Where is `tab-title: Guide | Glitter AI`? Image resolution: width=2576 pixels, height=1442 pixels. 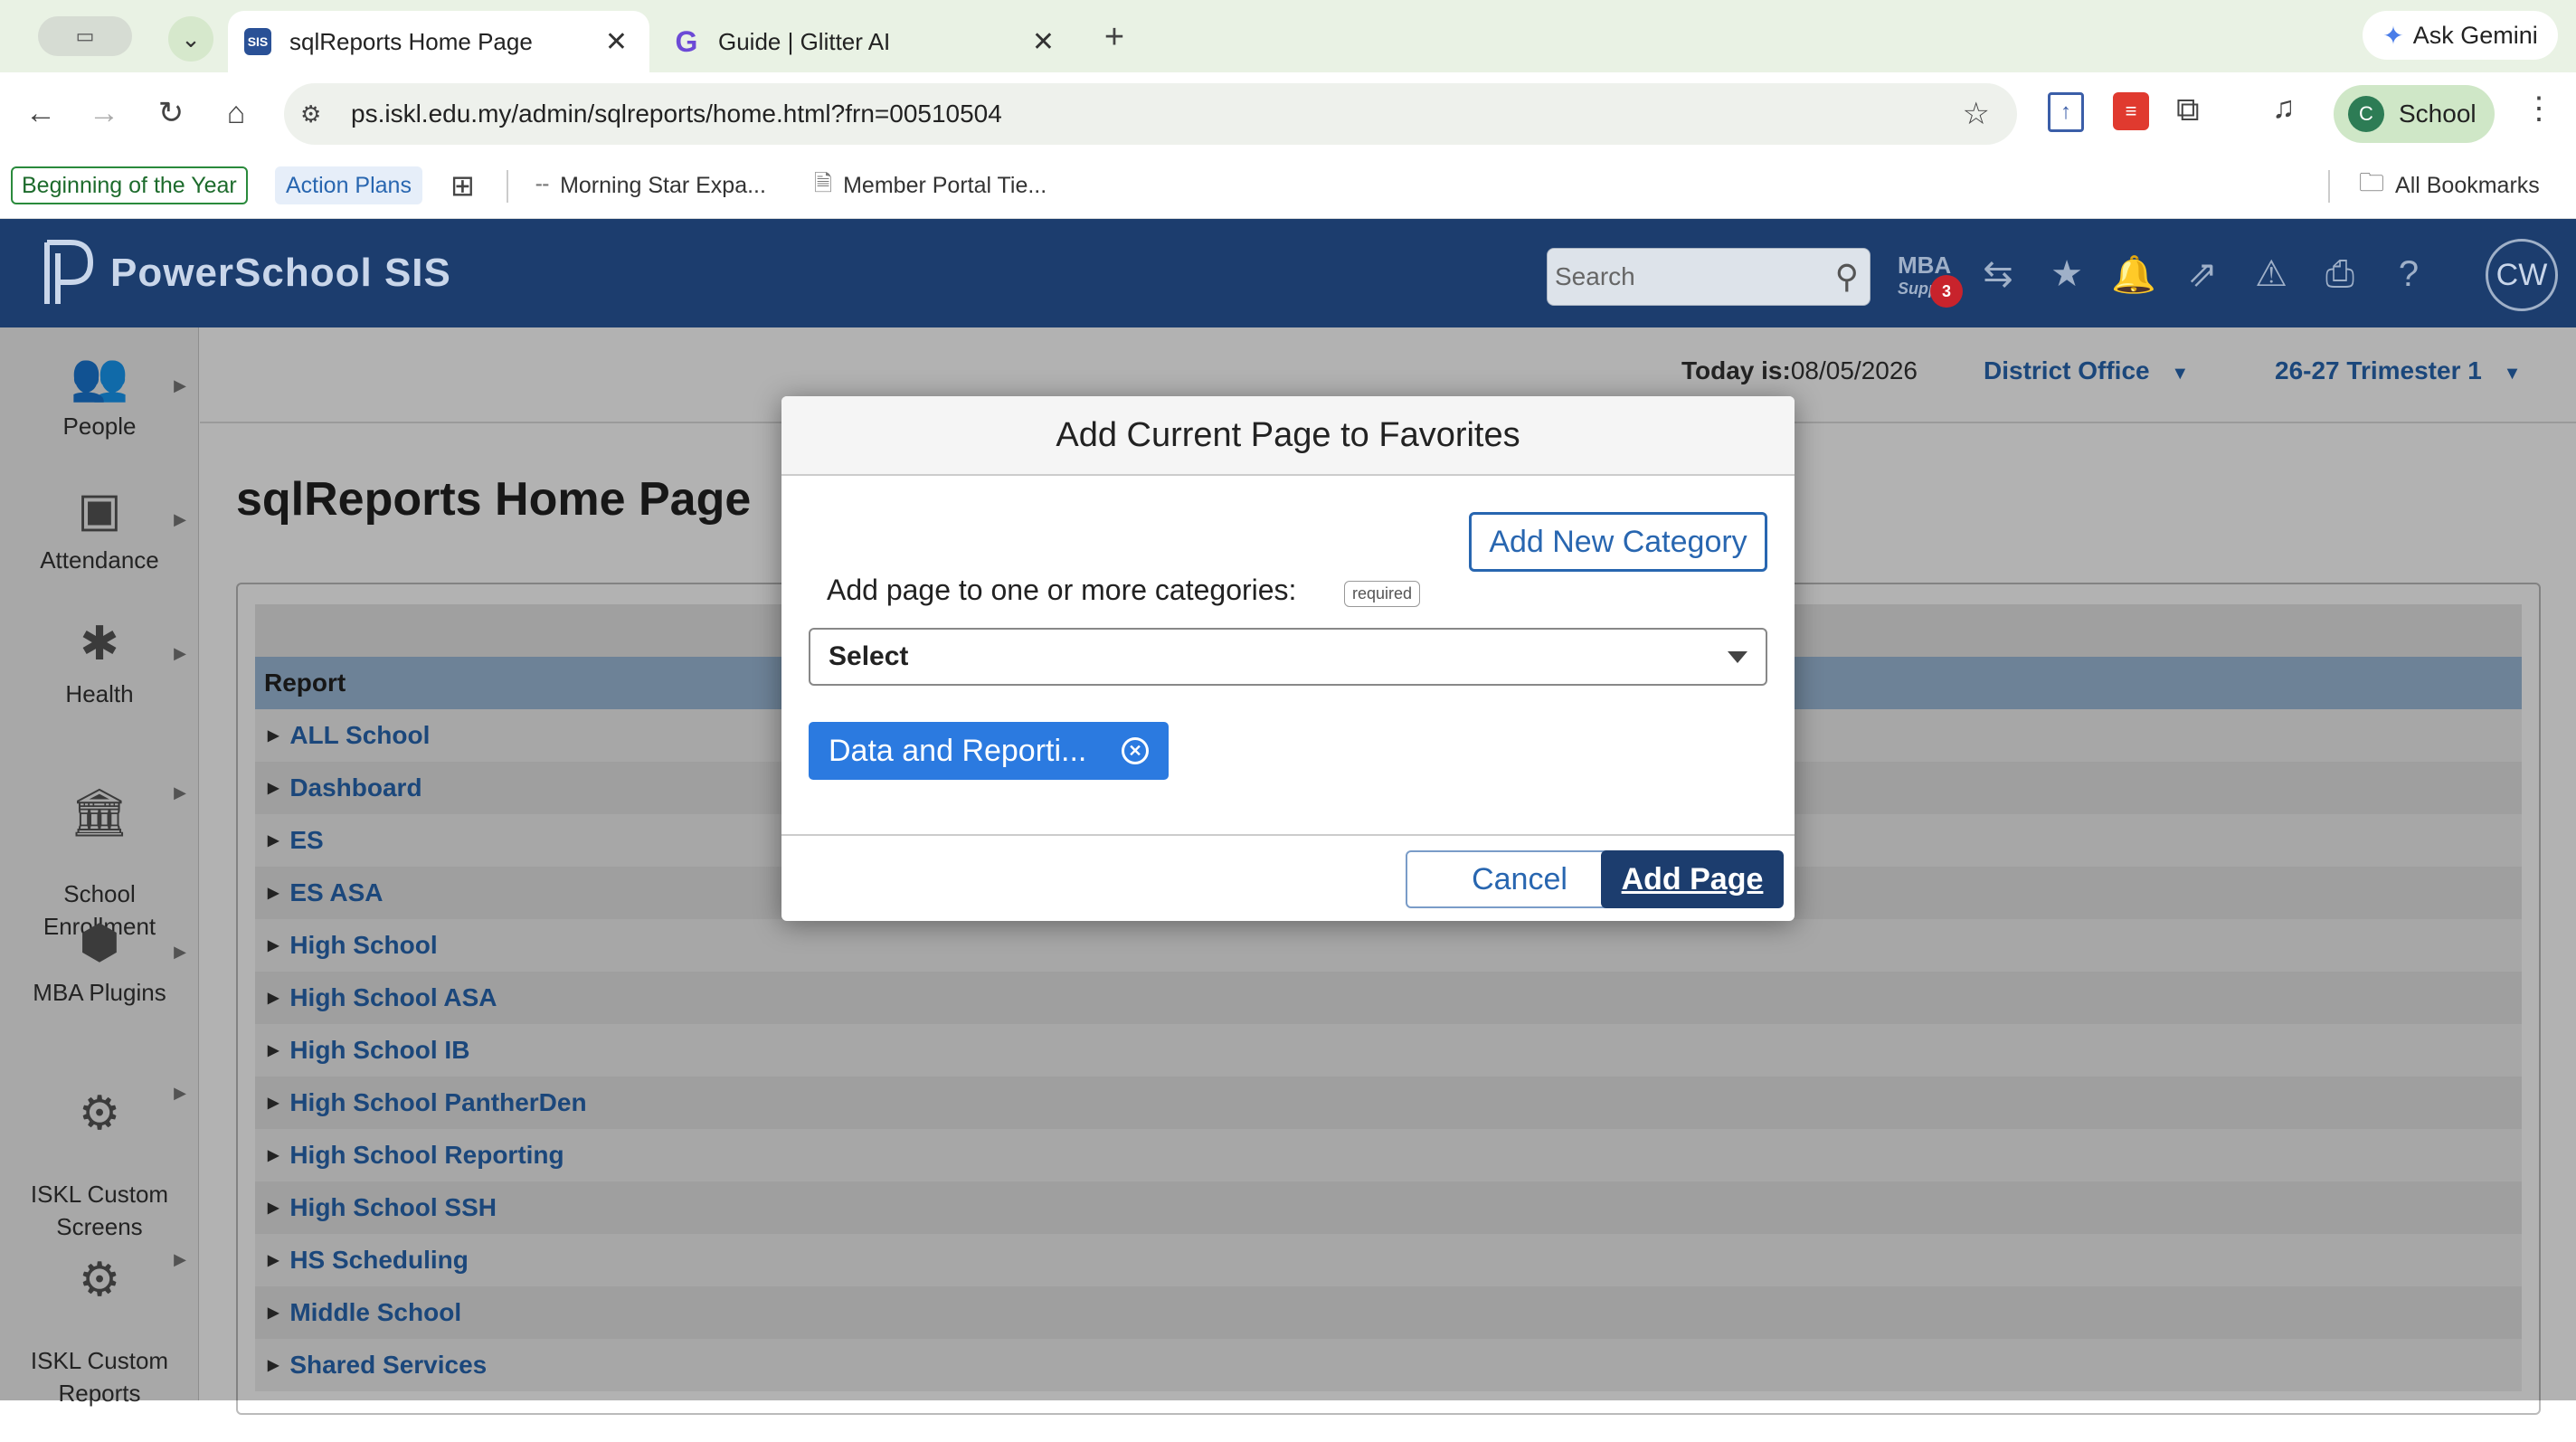 tab-title: Guide | Glitter AI is located at coordinates (805, 41).